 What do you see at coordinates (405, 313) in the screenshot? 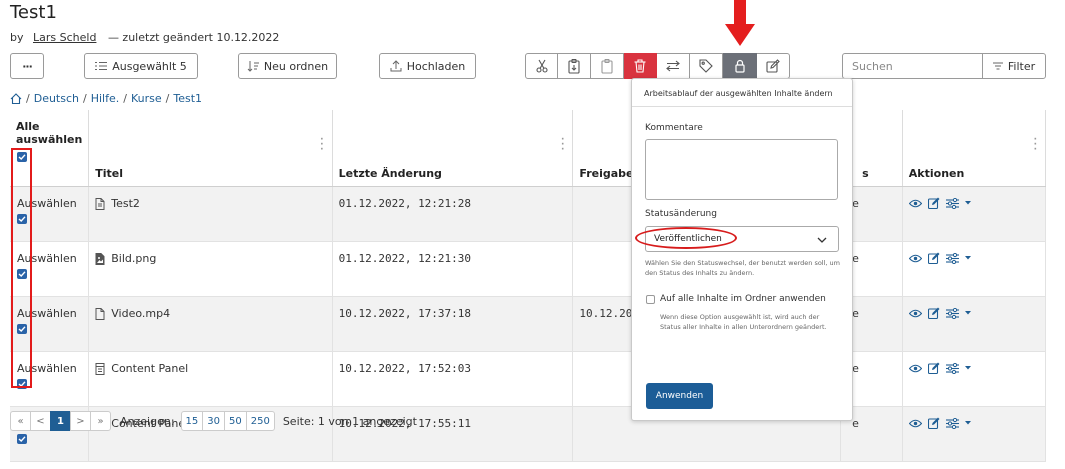
I see `modified-date: 10.12.2022, 17:37:18` at bounding box center [405, 313].